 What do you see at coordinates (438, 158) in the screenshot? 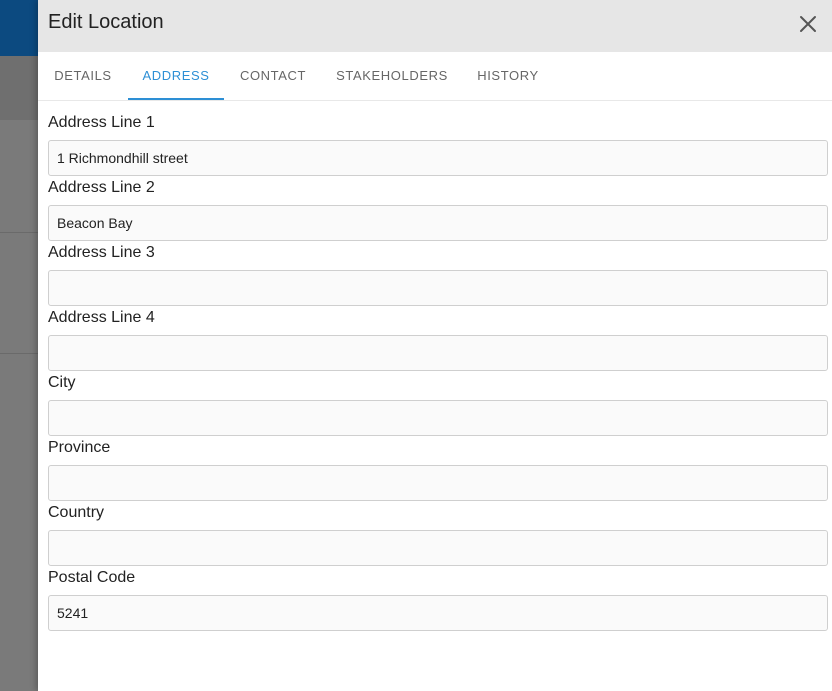
I see `address-line-1-input` at bounding box center [438, 158].